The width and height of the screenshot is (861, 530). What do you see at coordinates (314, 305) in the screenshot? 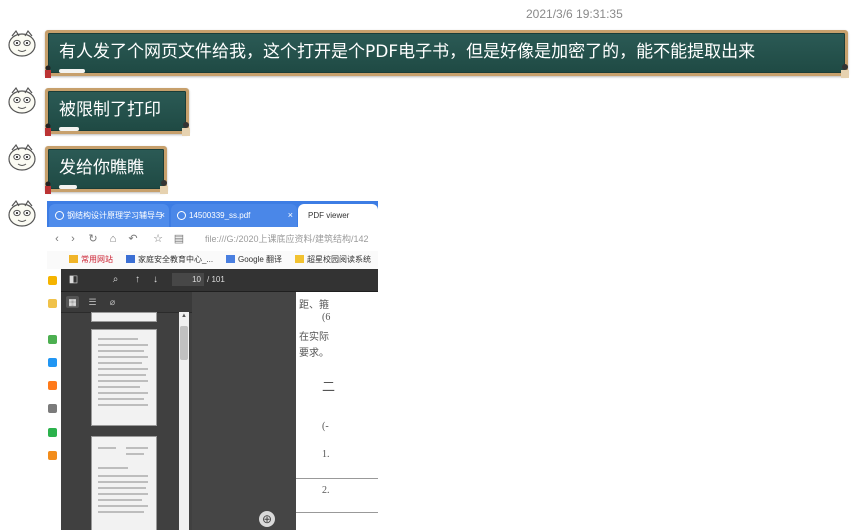
I see `page-text-line: 距、箍` at bounding box center [314, 305].